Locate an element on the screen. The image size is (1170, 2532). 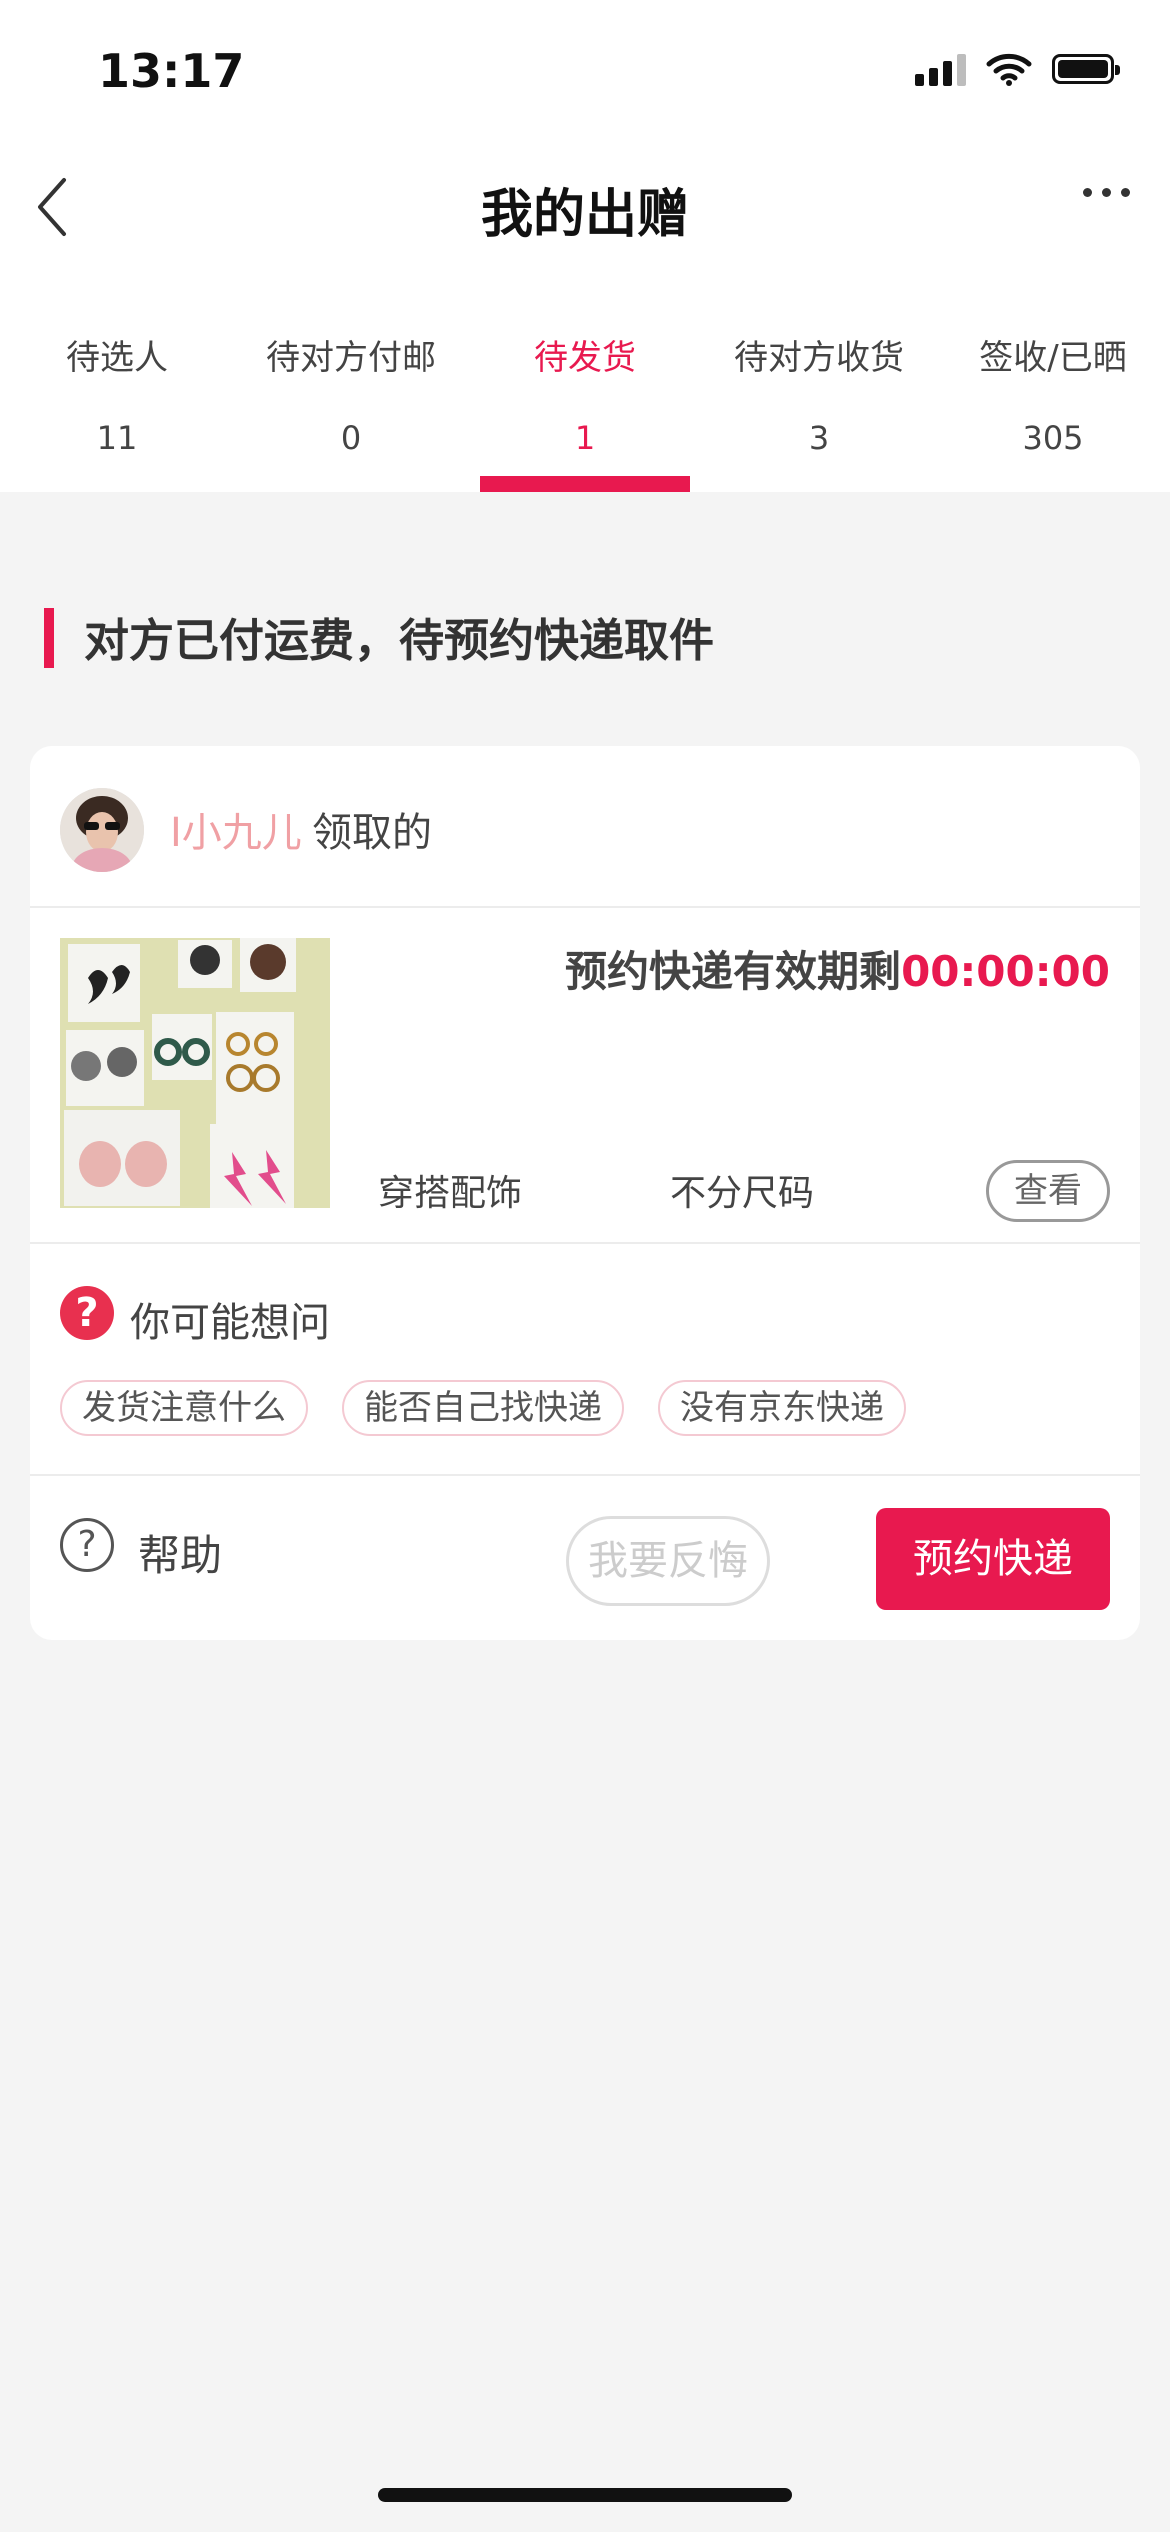
more-options-icon is located at coordinates (1106, 192).